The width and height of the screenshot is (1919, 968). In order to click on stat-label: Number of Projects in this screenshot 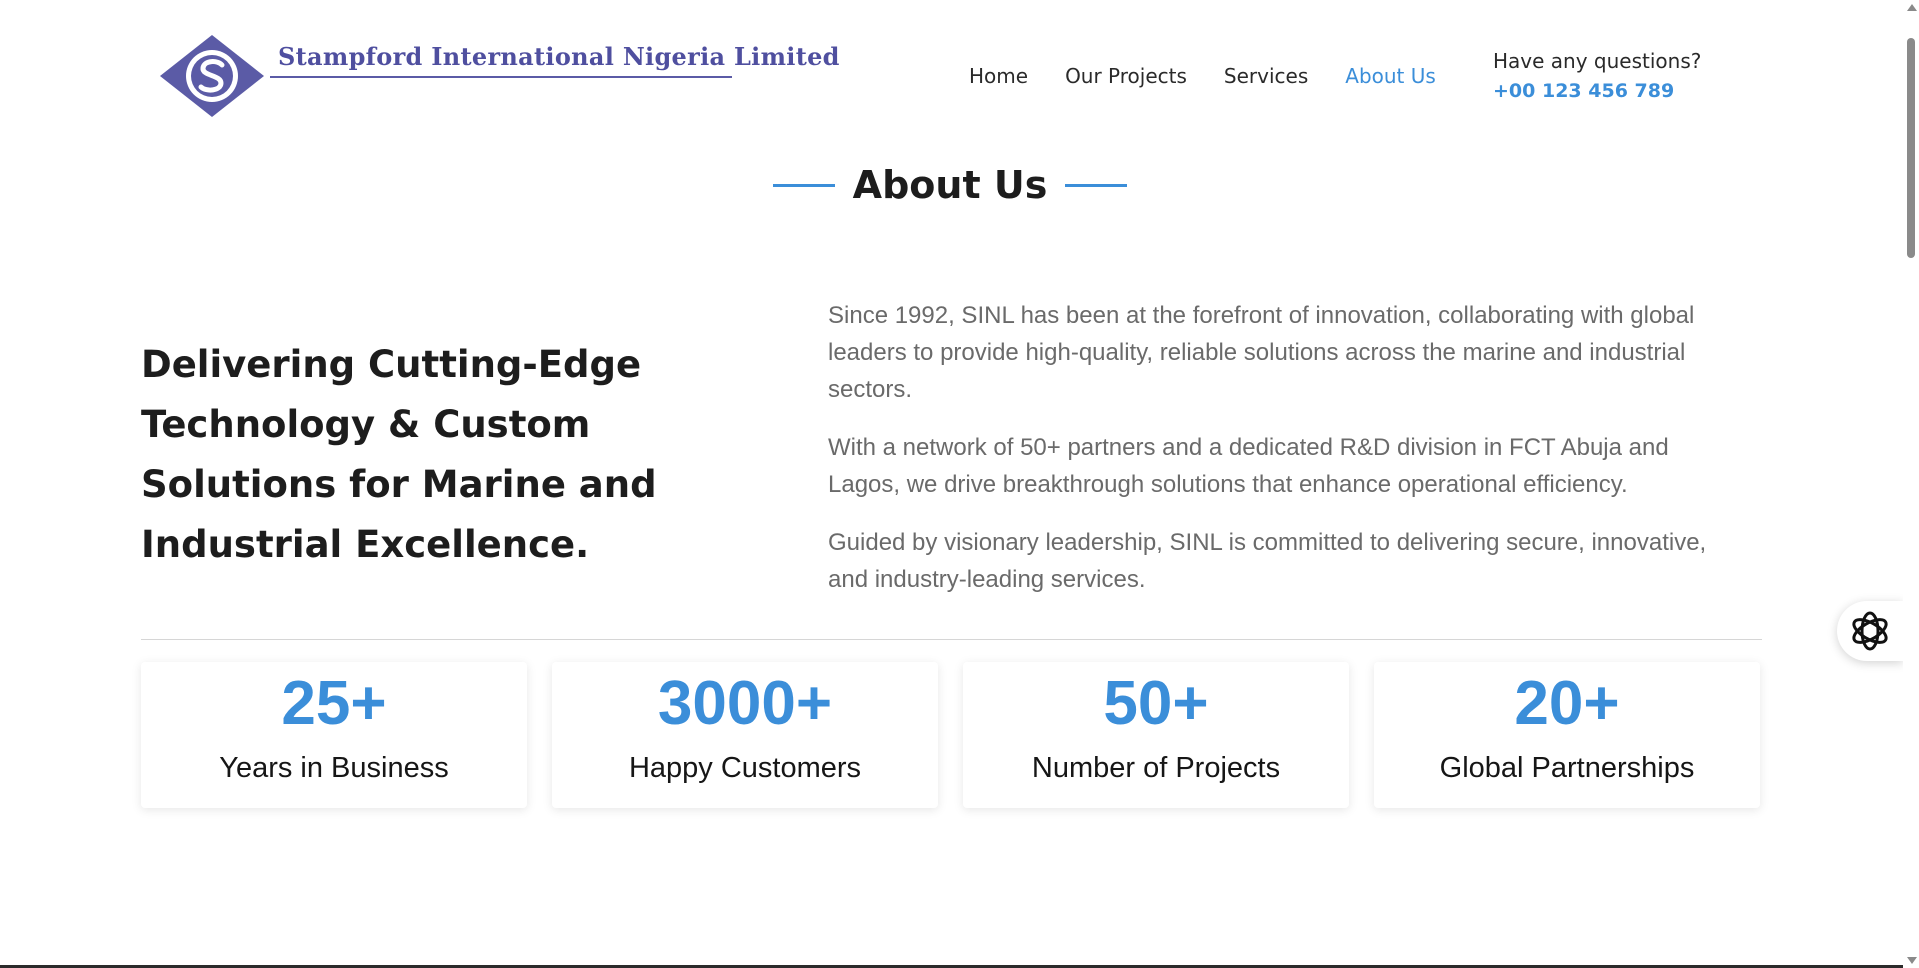, I will do `click(1156, 768)`.